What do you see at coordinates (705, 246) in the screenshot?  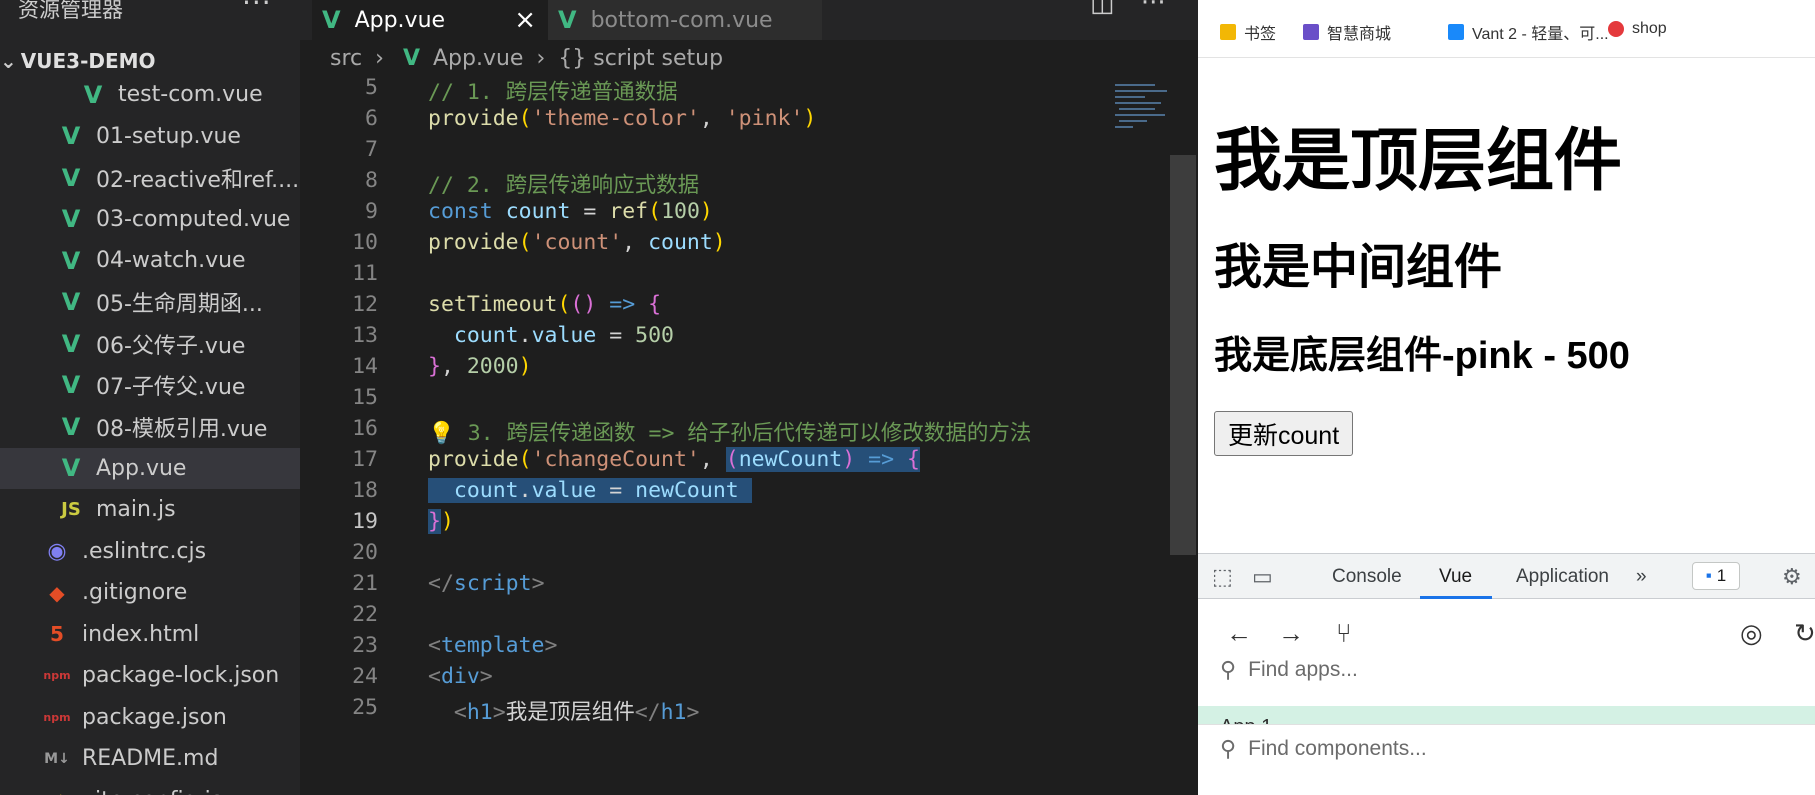 I see `code-line: 10 provide('count', count)` at bounding box center [705, 246].